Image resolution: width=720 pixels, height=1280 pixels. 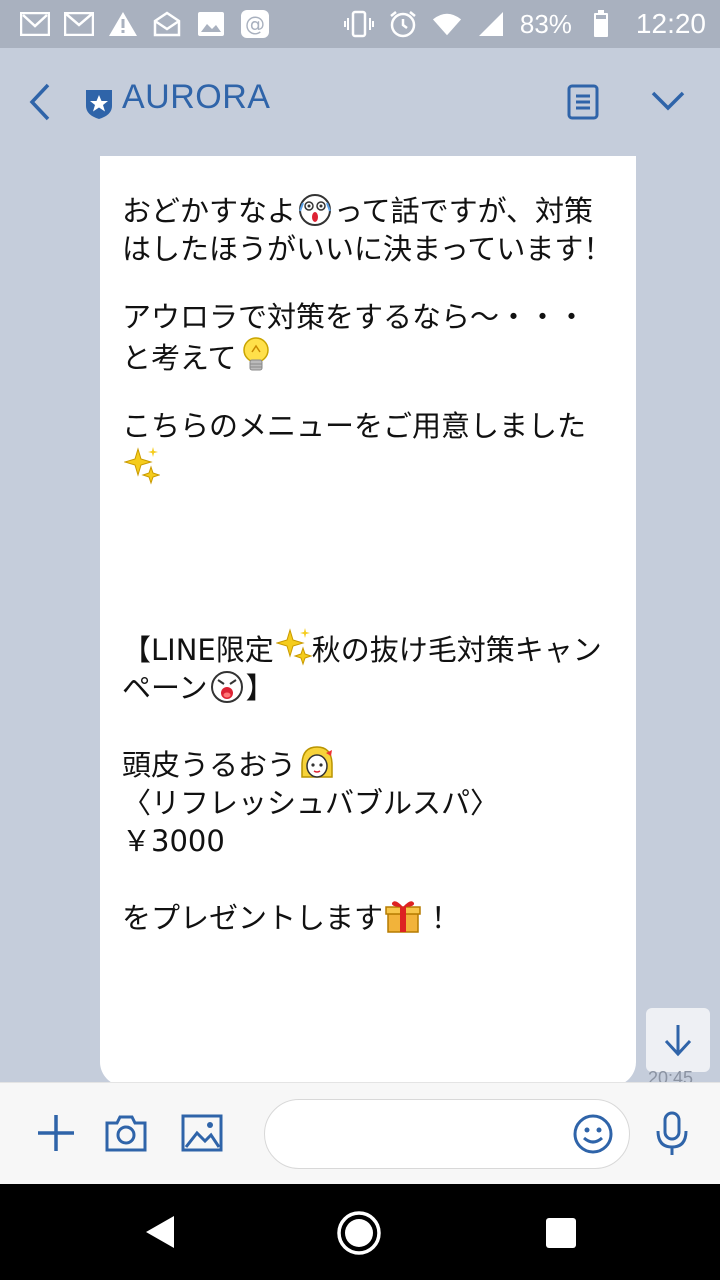 I want to click on nav-home-button, so click(x=359, y=1233).